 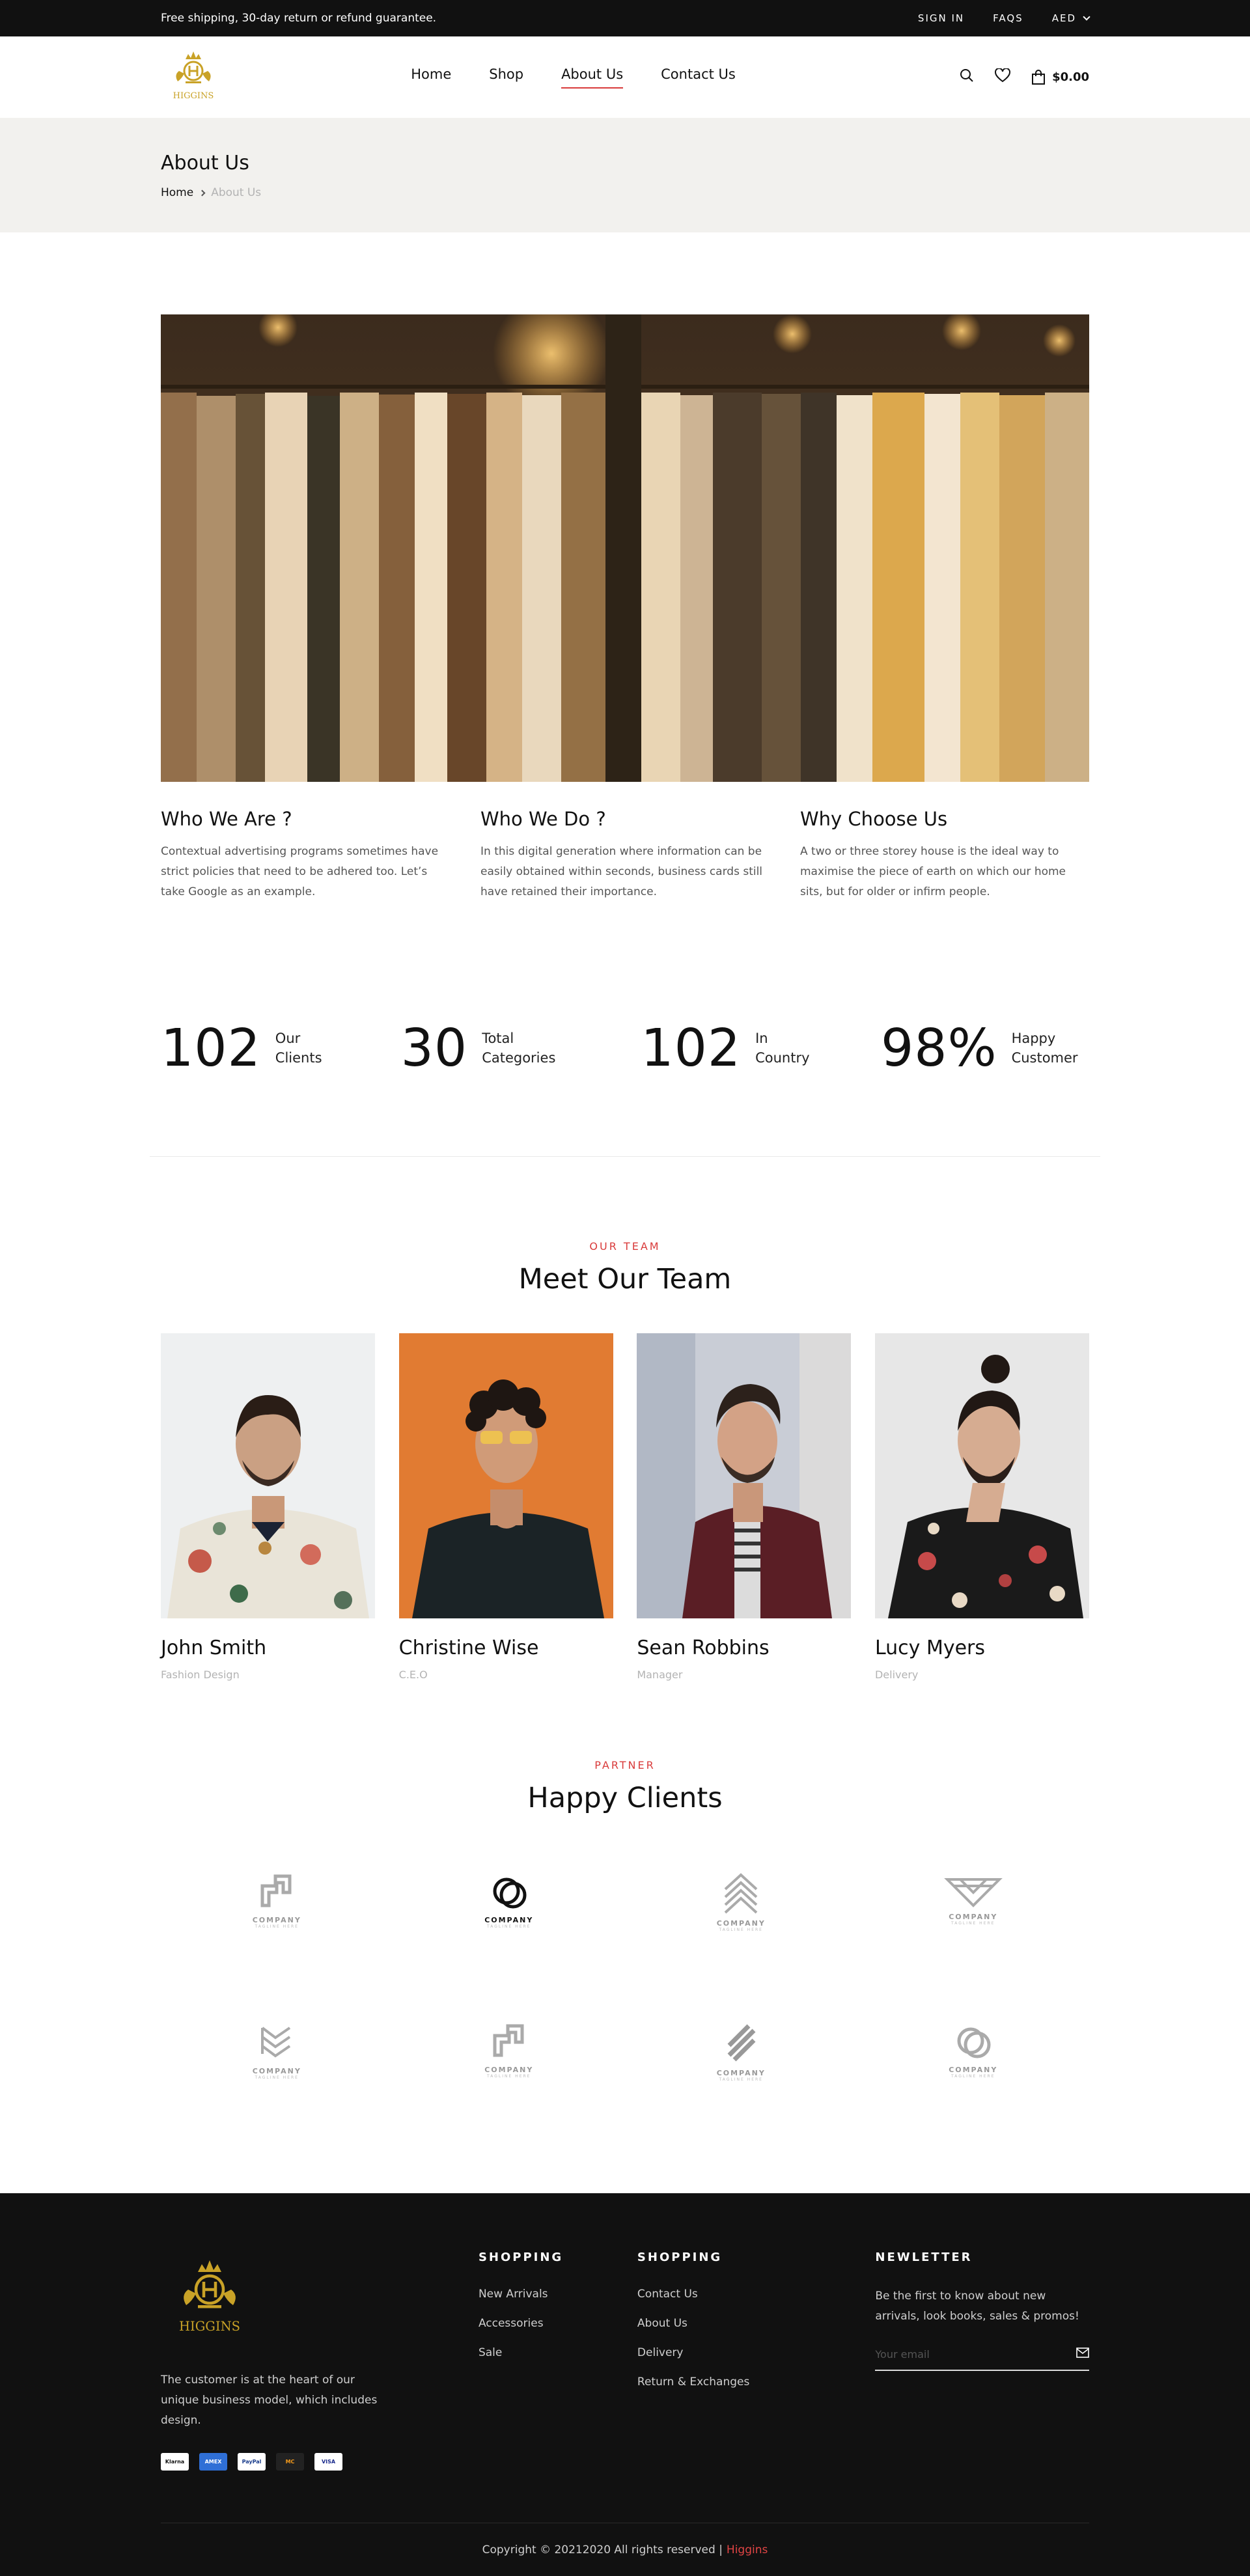 I want to click on shopping-bag-icon, so click(x=1039, y=77).